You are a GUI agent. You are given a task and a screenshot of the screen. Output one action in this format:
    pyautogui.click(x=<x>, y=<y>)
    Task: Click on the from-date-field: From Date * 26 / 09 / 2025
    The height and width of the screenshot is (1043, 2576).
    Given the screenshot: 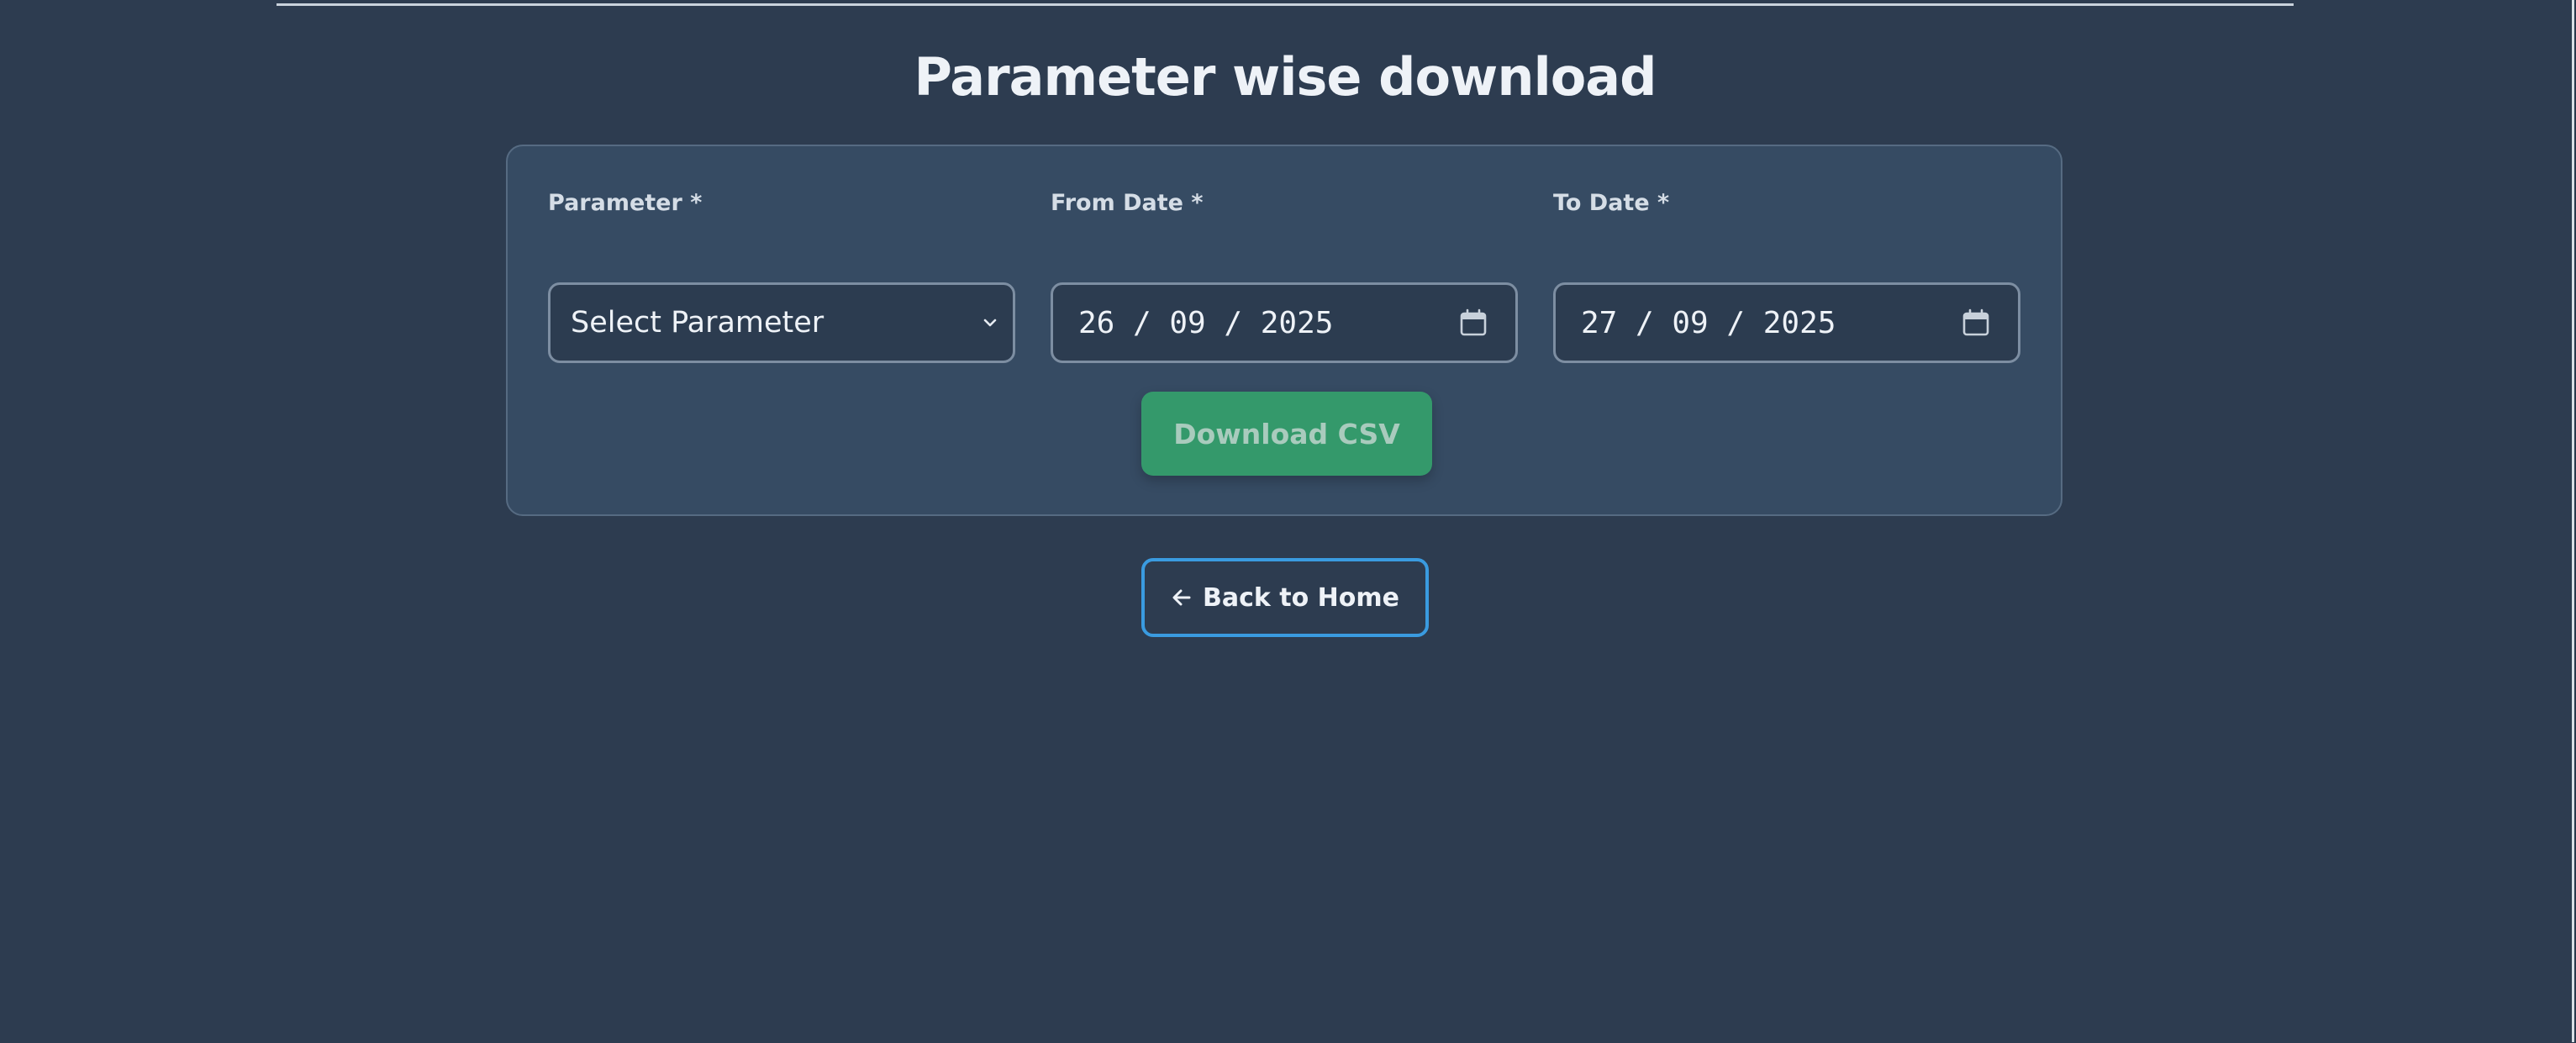 What is the action you would take?
    pyautogui.click(x=1284, y=275)
    